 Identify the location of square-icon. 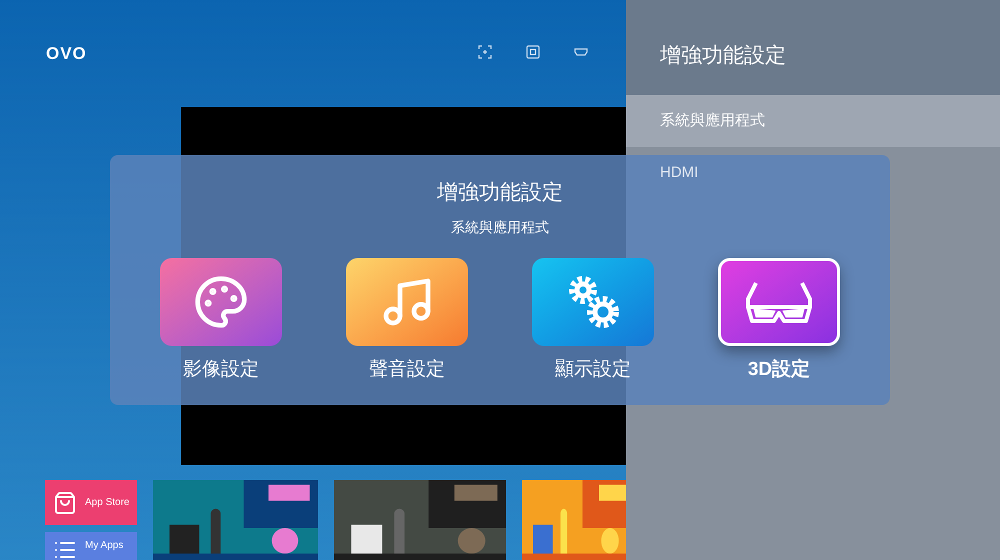
(533, 51).